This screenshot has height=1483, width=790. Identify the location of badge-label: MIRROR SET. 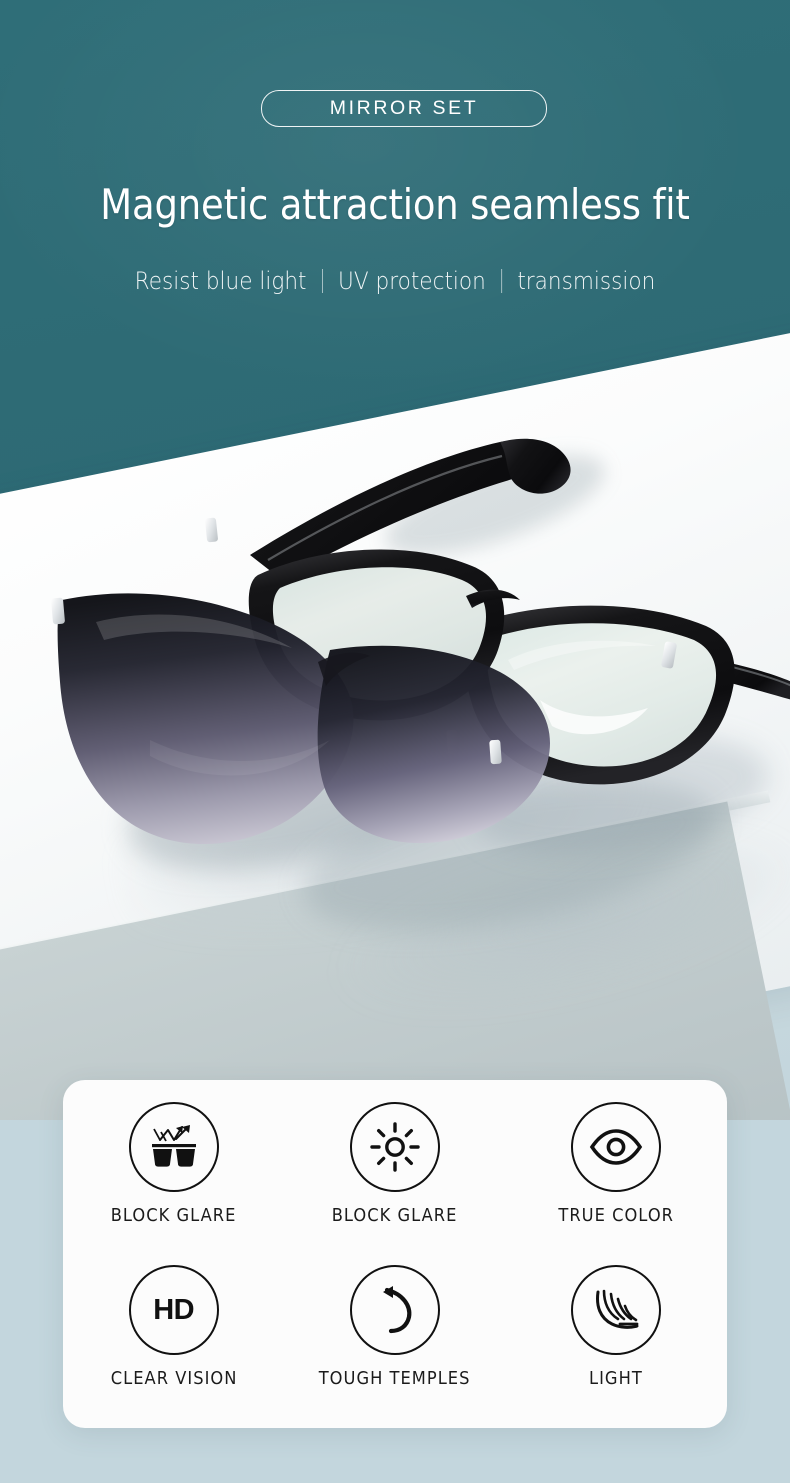
(404, 108).